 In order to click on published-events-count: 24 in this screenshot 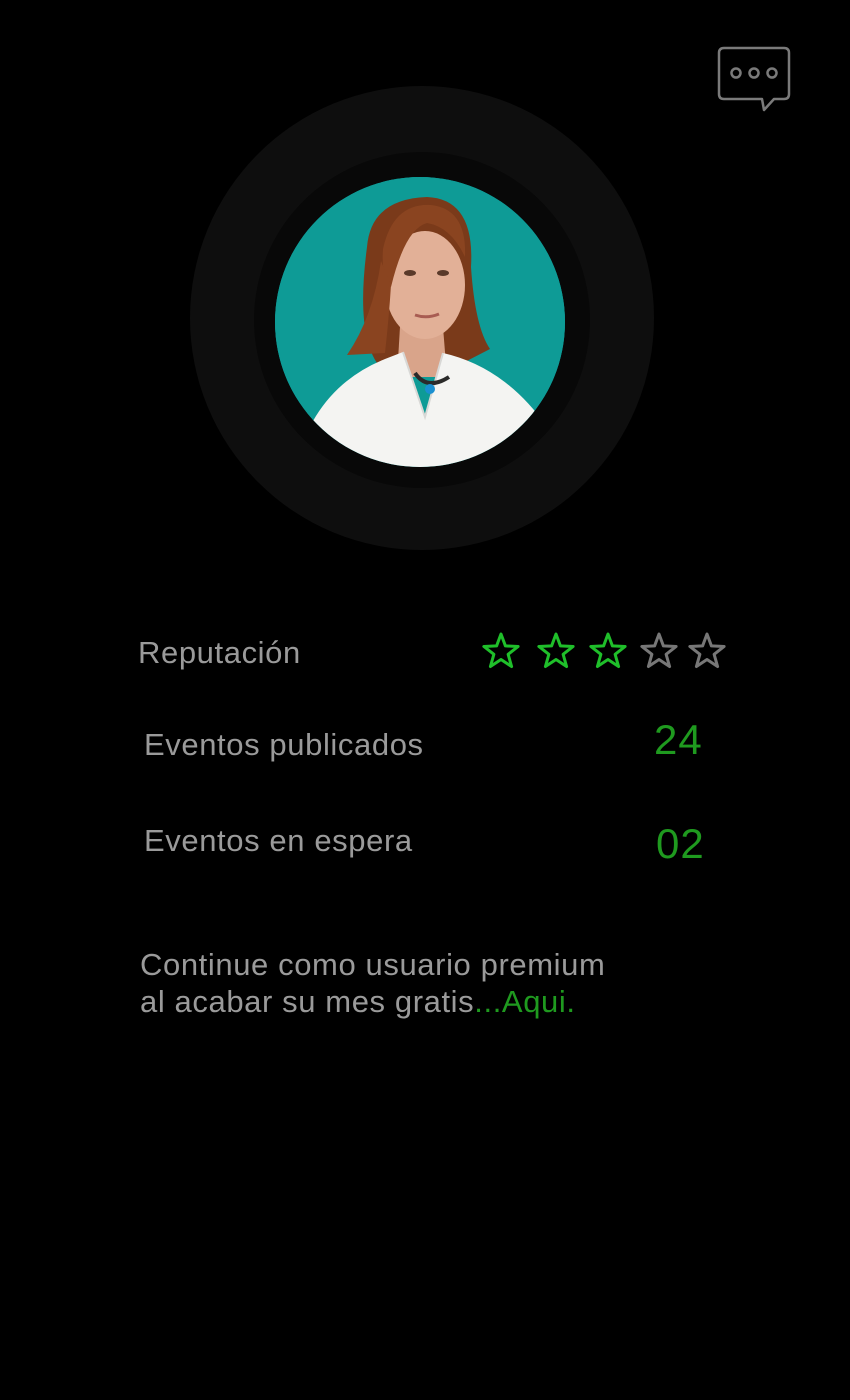, I will do `click(678, 739)`.